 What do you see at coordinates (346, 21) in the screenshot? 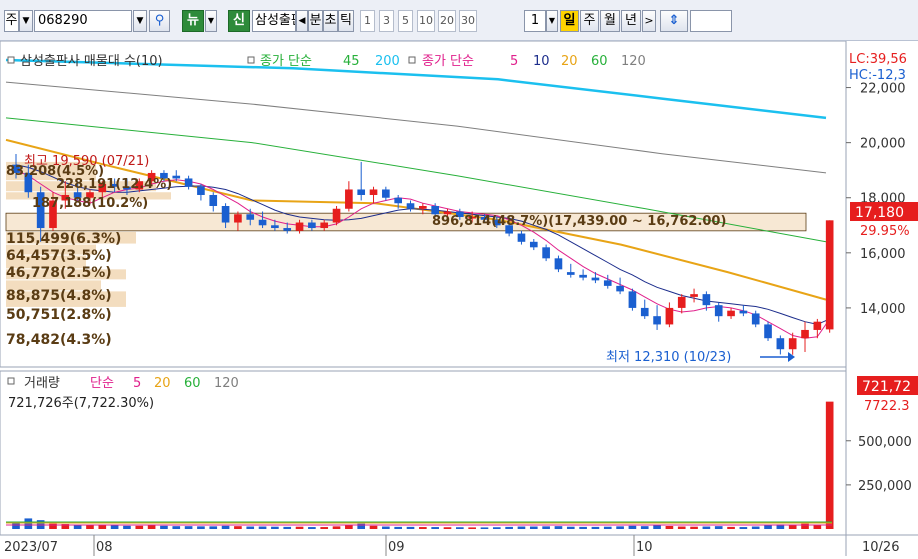
I see `tick-button: 틱` at bounding box center [346, 21].